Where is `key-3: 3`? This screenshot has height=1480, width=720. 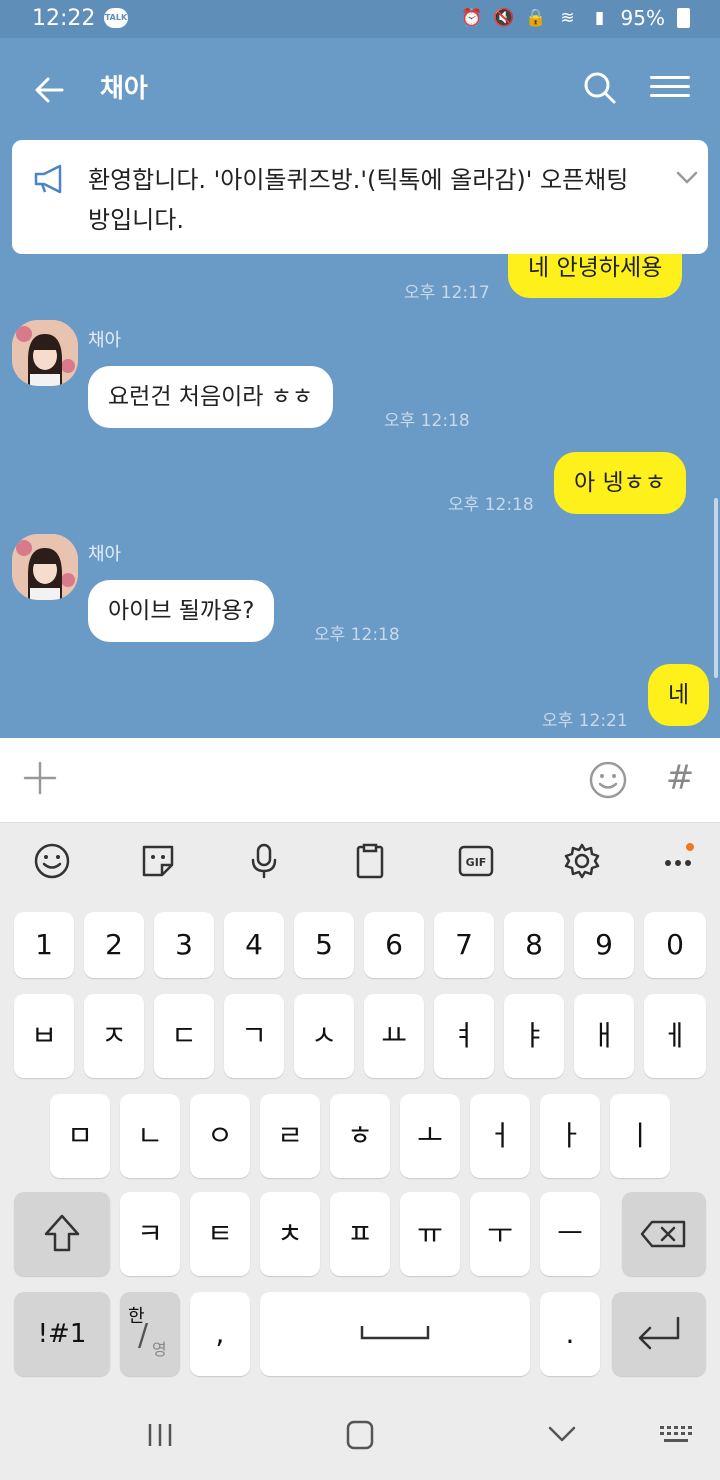 key-3: 3 is located at coordinates (184, 945).